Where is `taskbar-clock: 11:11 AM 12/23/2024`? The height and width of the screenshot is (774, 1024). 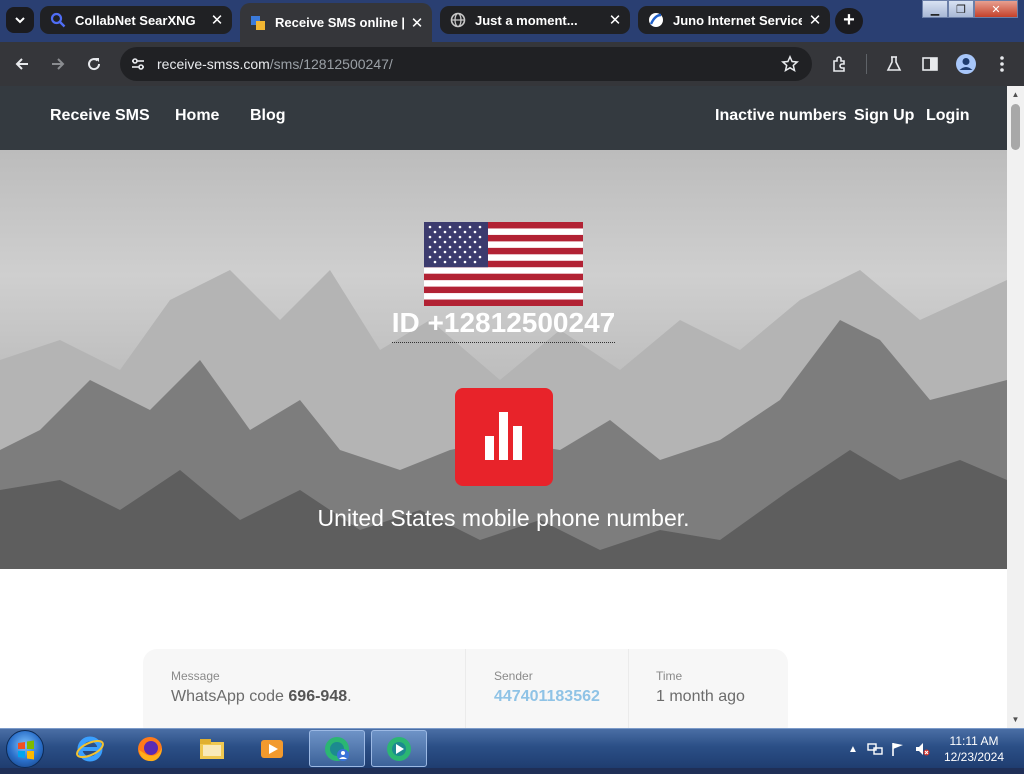 taskbar-clock: 11:11 AM 12/23/2024 is located at coordinates (974, 749).